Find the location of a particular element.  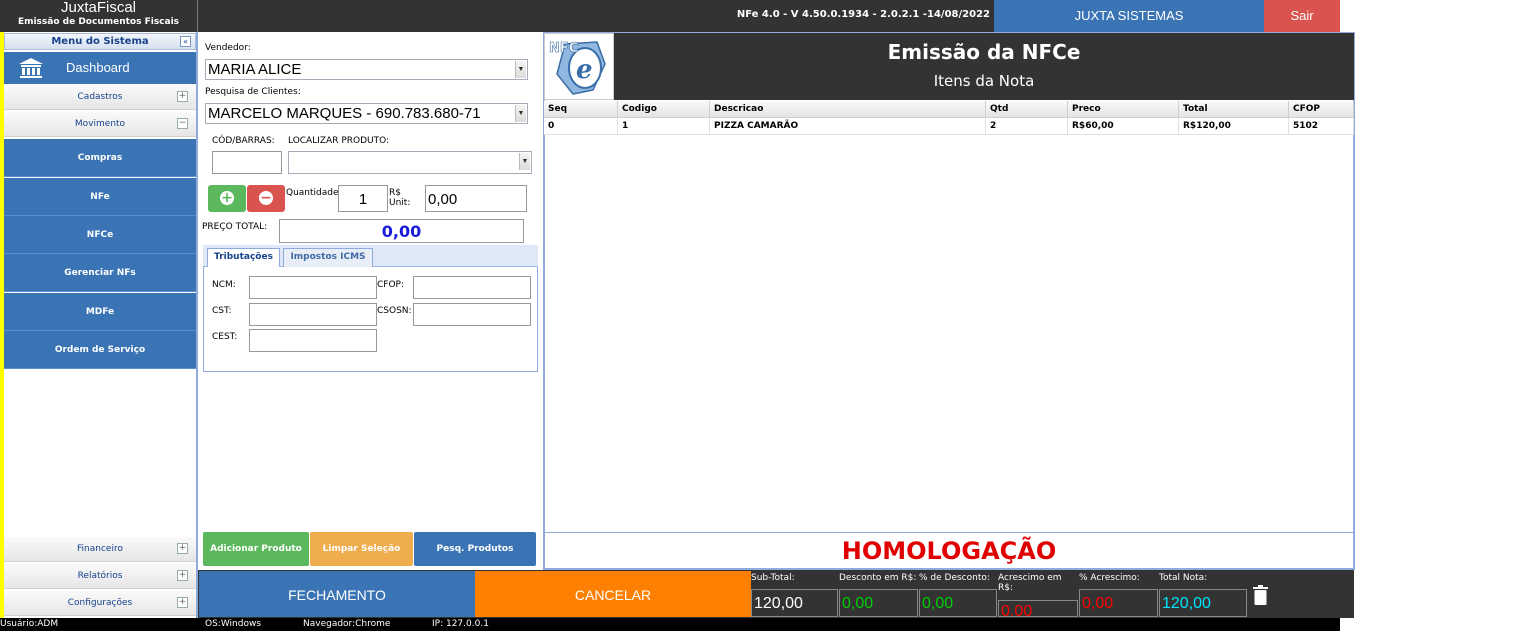

sidebar-item-nfe: NFe is located at coordinates (100, 197).